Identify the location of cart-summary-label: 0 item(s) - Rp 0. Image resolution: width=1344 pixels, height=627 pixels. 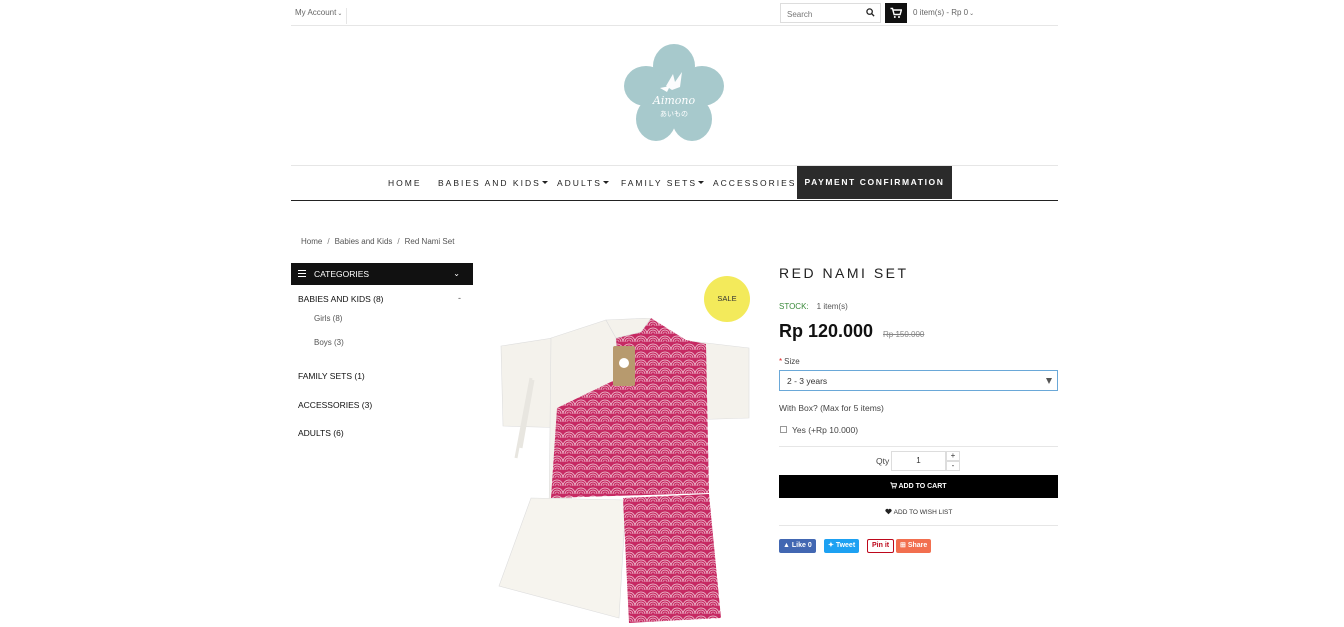
(941, 12).